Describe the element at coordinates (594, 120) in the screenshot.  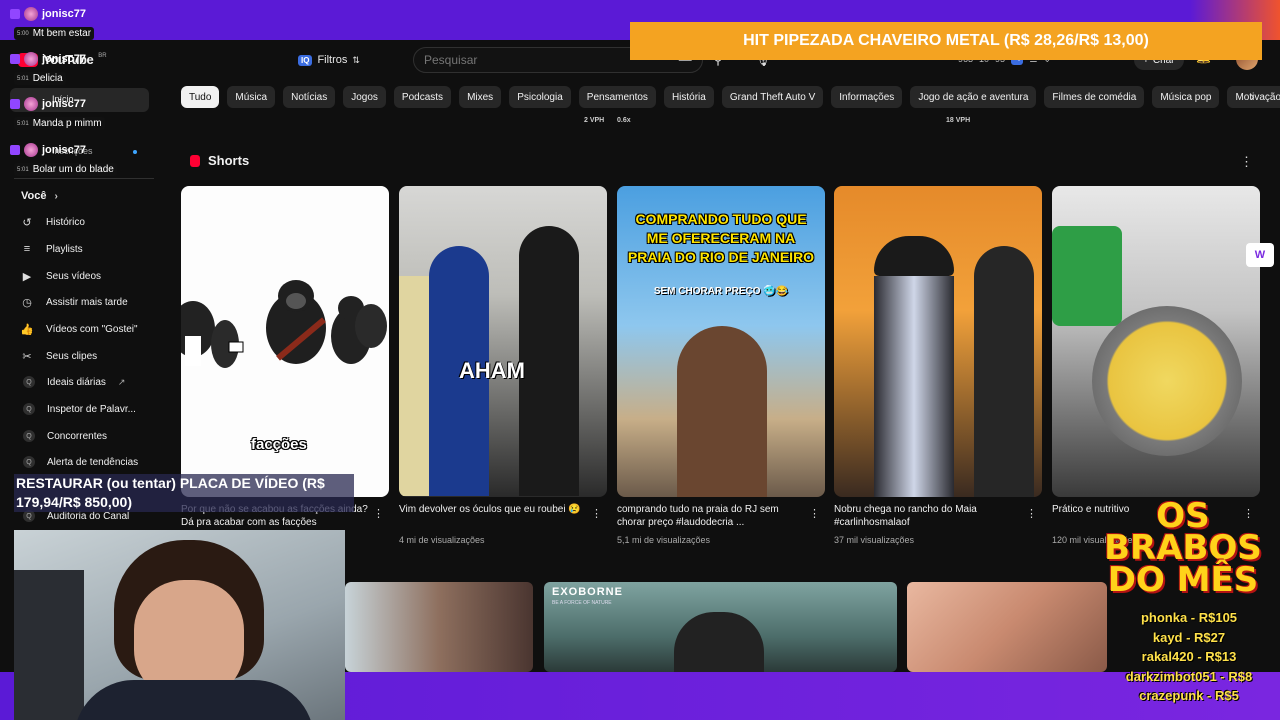
I see `vph-badge: 2 VPH` at that location.